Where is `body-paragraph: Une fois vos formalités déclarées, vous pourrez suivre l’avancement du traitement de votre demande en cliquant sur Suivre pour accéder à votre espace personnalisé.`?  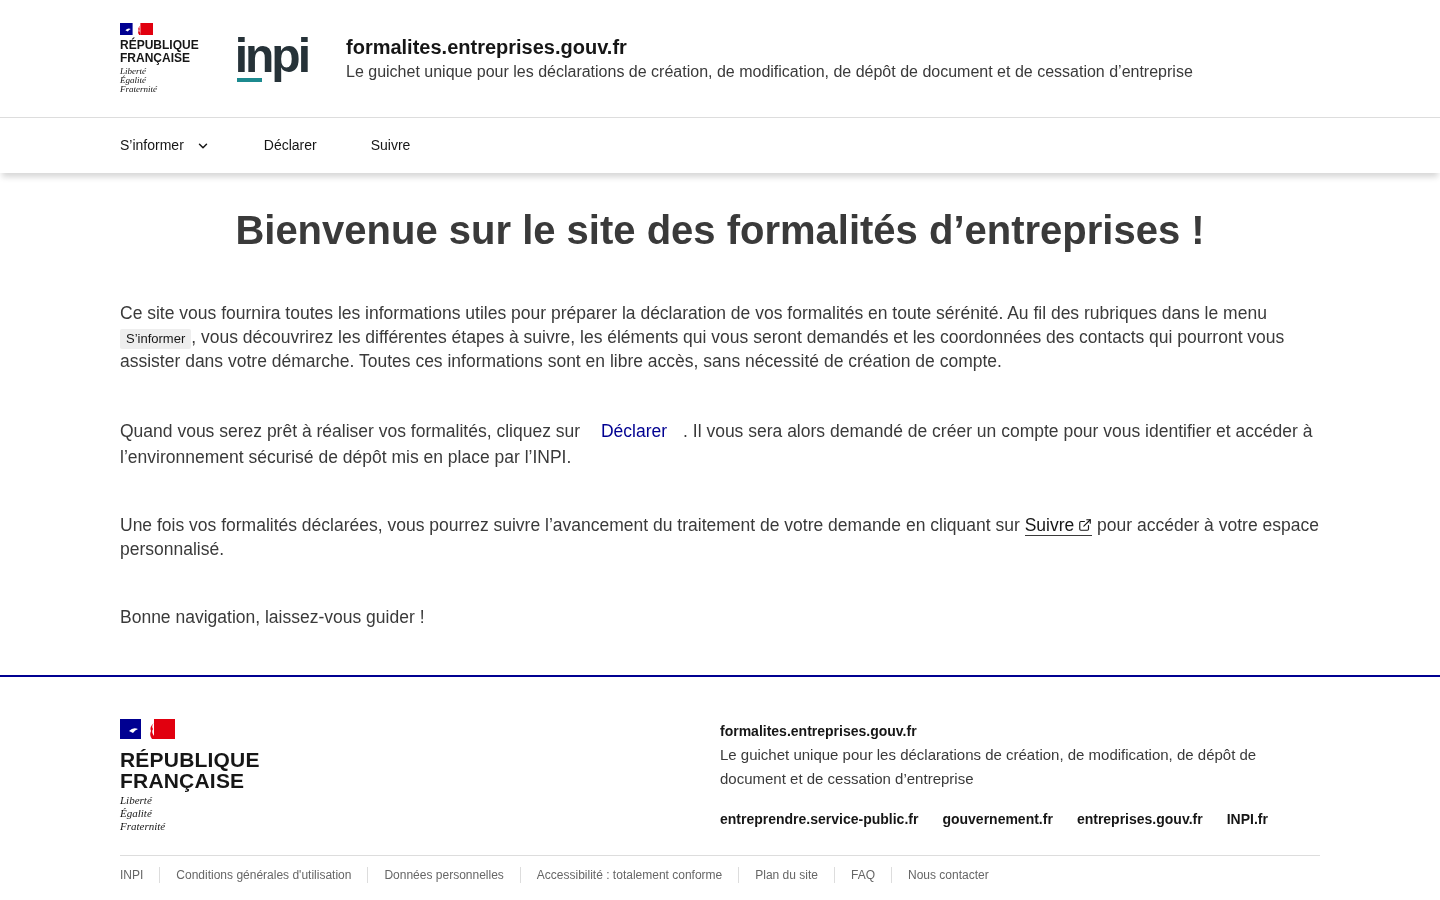
body-paragraph: Une fois vos formalités déclarées, vous pourrez suivre l’avancement du traitement de votre demande en cliquant sur Suivre pour accéder à votre espace personnalisé. is located at coordinates (720, 537).